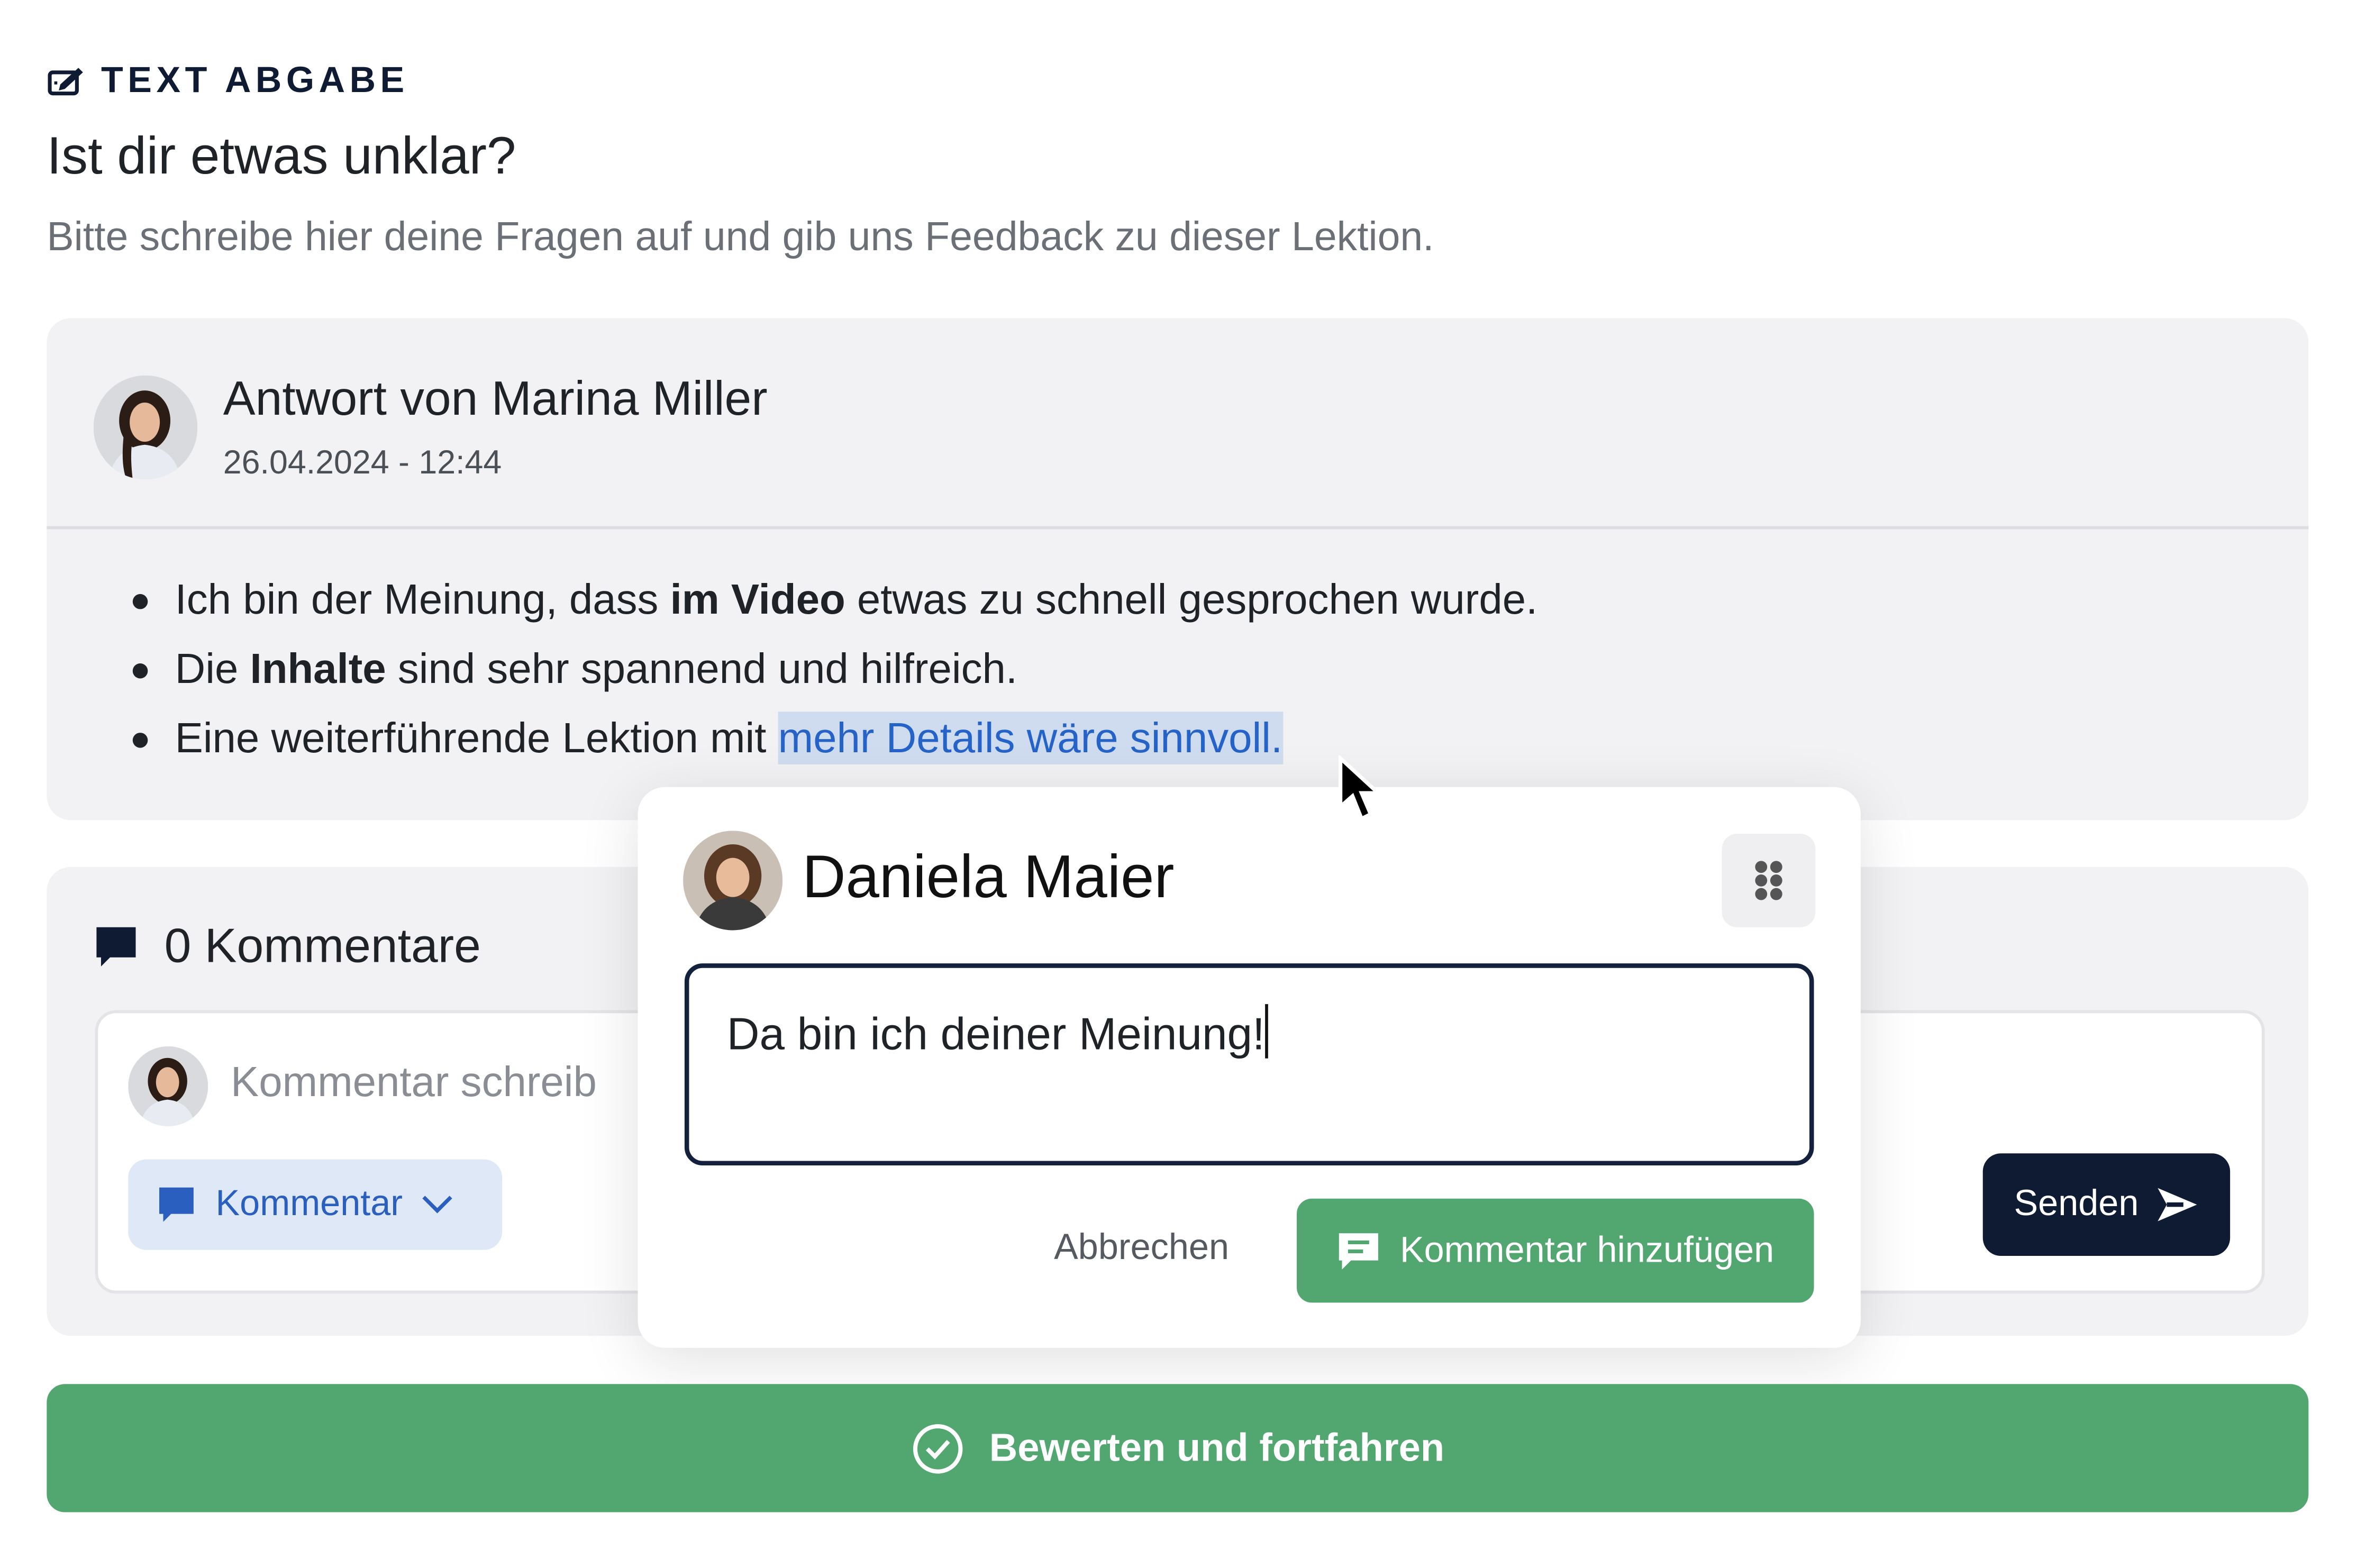 The image size is (2357, 1568). I want to click on check-circle-icon, so click(938, 1448).